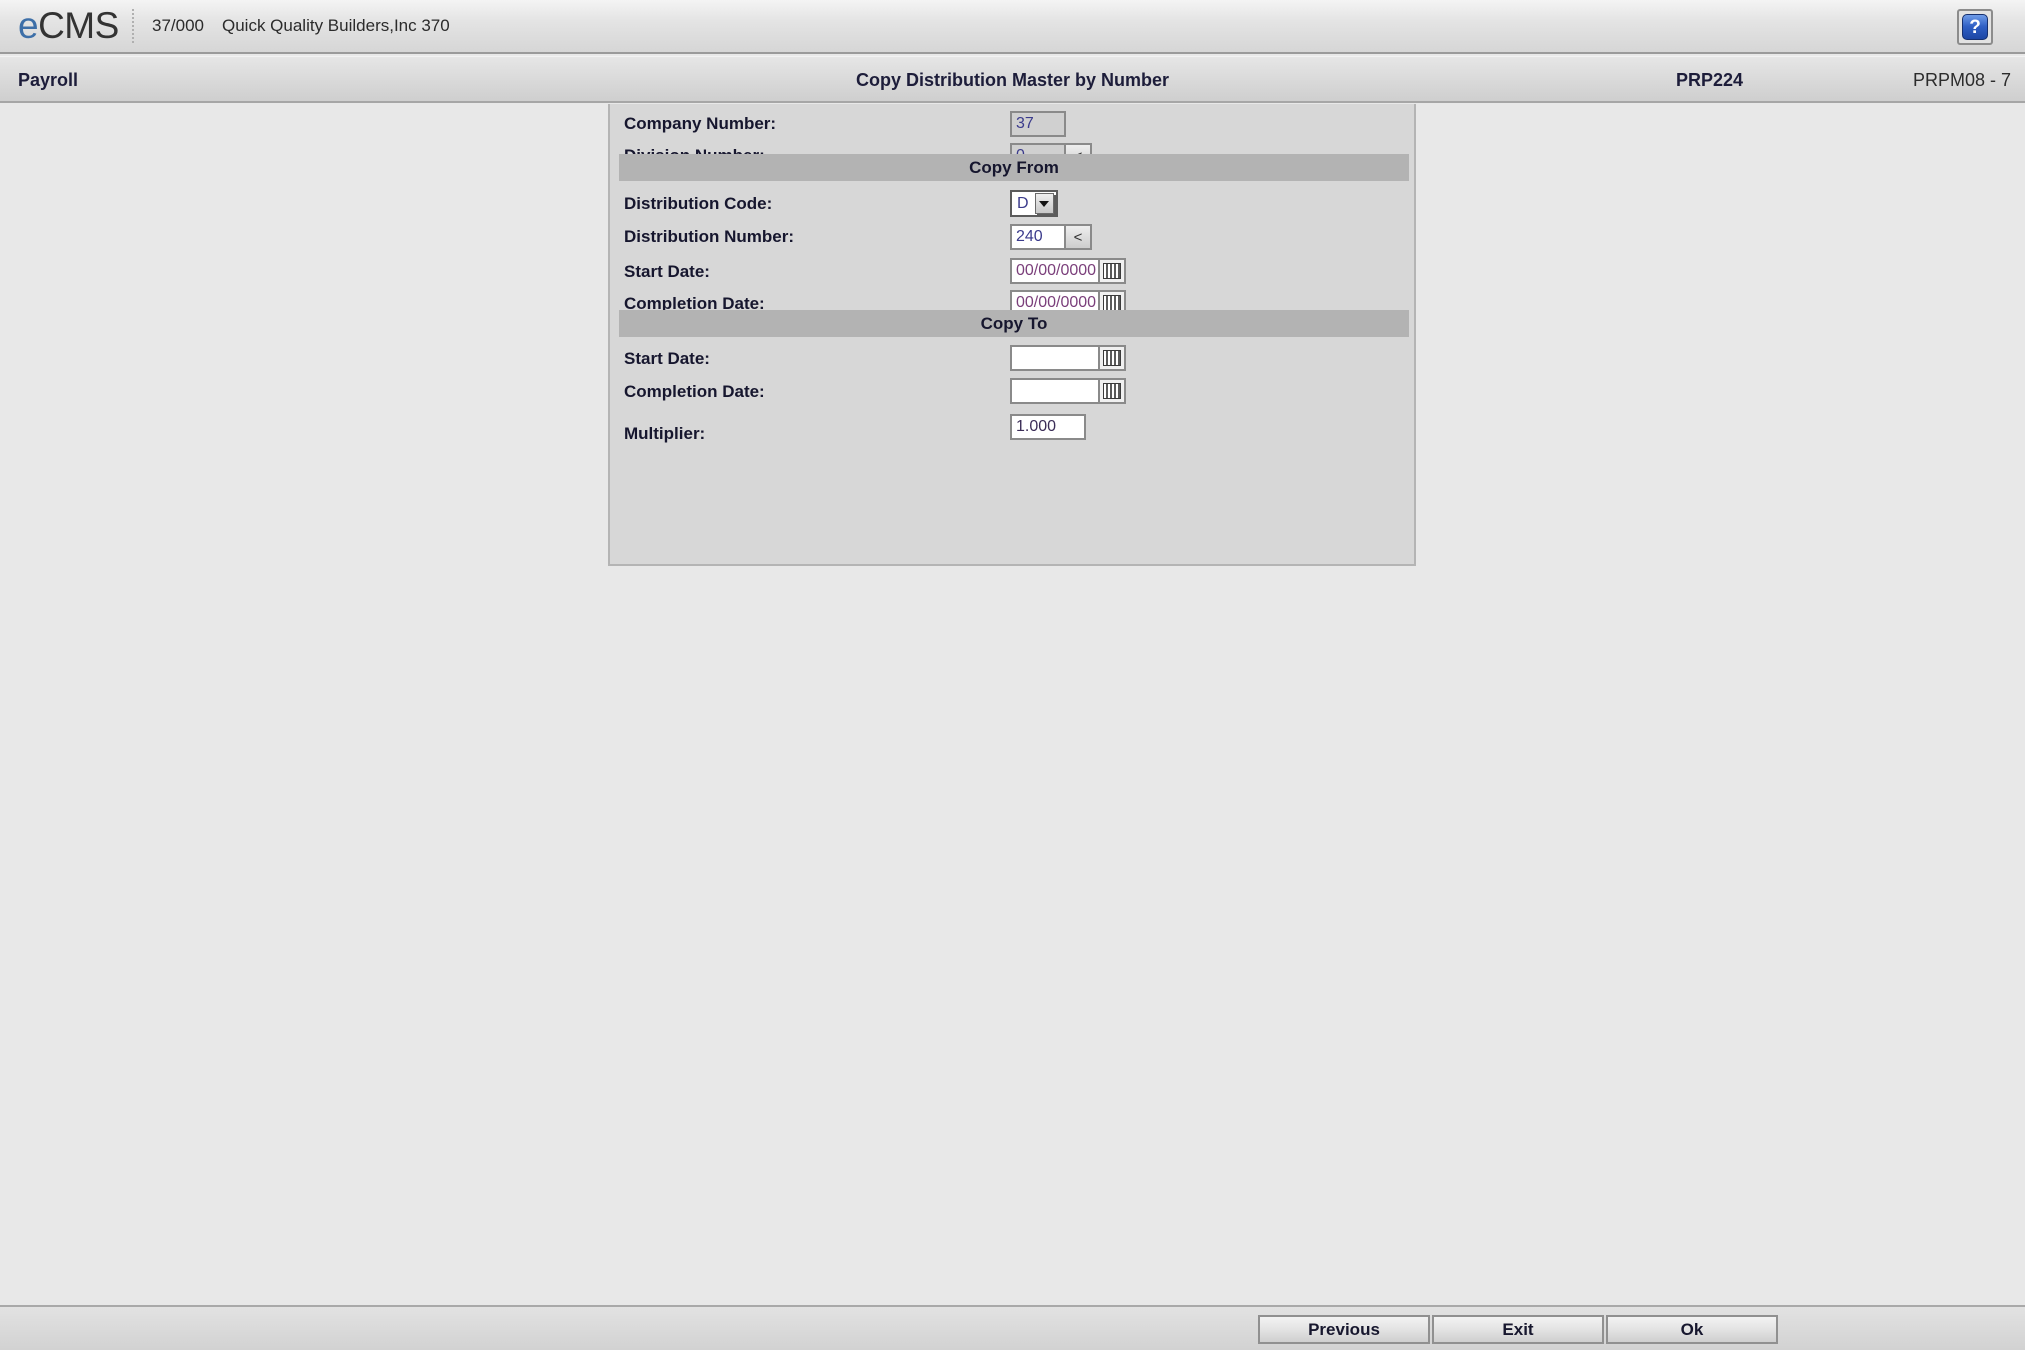 Image resolution: width=2025 pixels, height=1350 pixels. I want to click on question-mark-icon: ?, so click(1975, 27).